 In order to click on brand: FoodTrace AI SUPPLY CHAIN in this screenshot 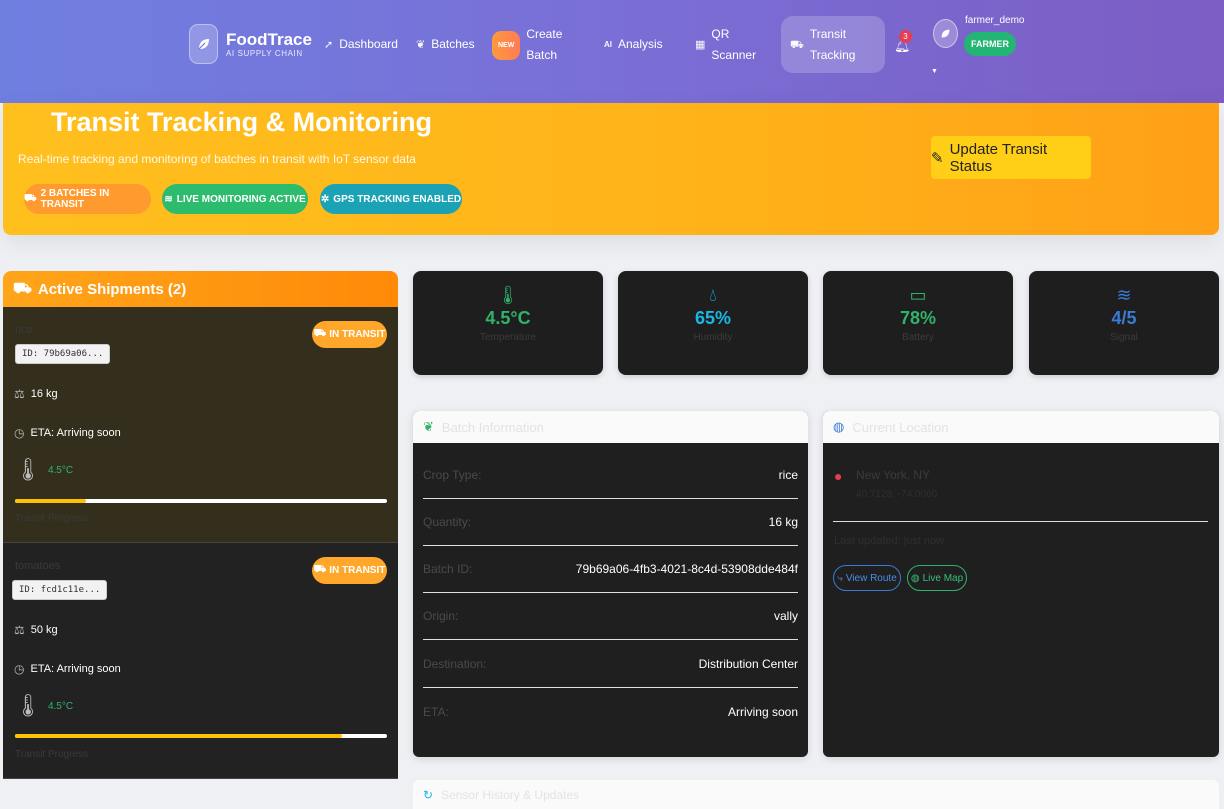, I will do `click(250, 44)`.